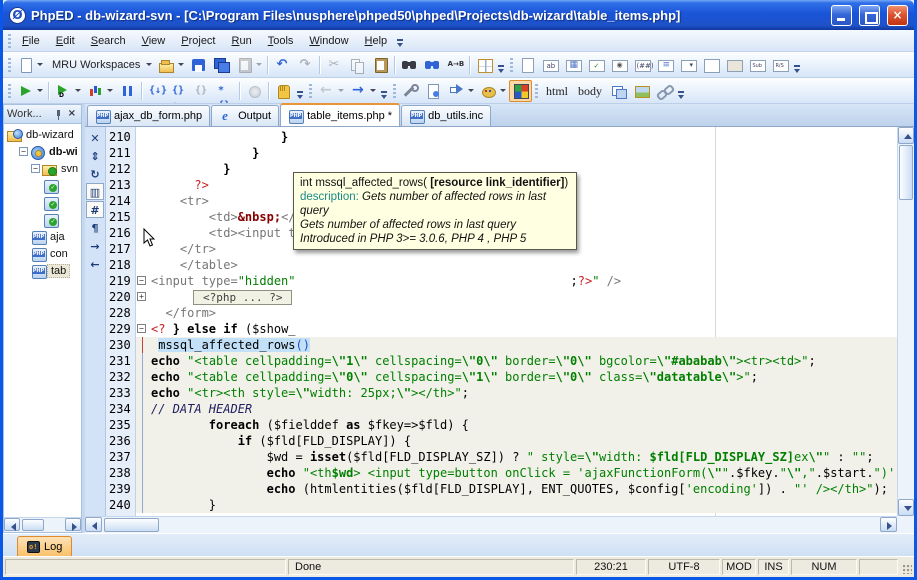 The width and height of the screenshot is (917, 580). Describe the element at coordinates (841, 15) in the screenshot. I see `minimize-button` at that location.